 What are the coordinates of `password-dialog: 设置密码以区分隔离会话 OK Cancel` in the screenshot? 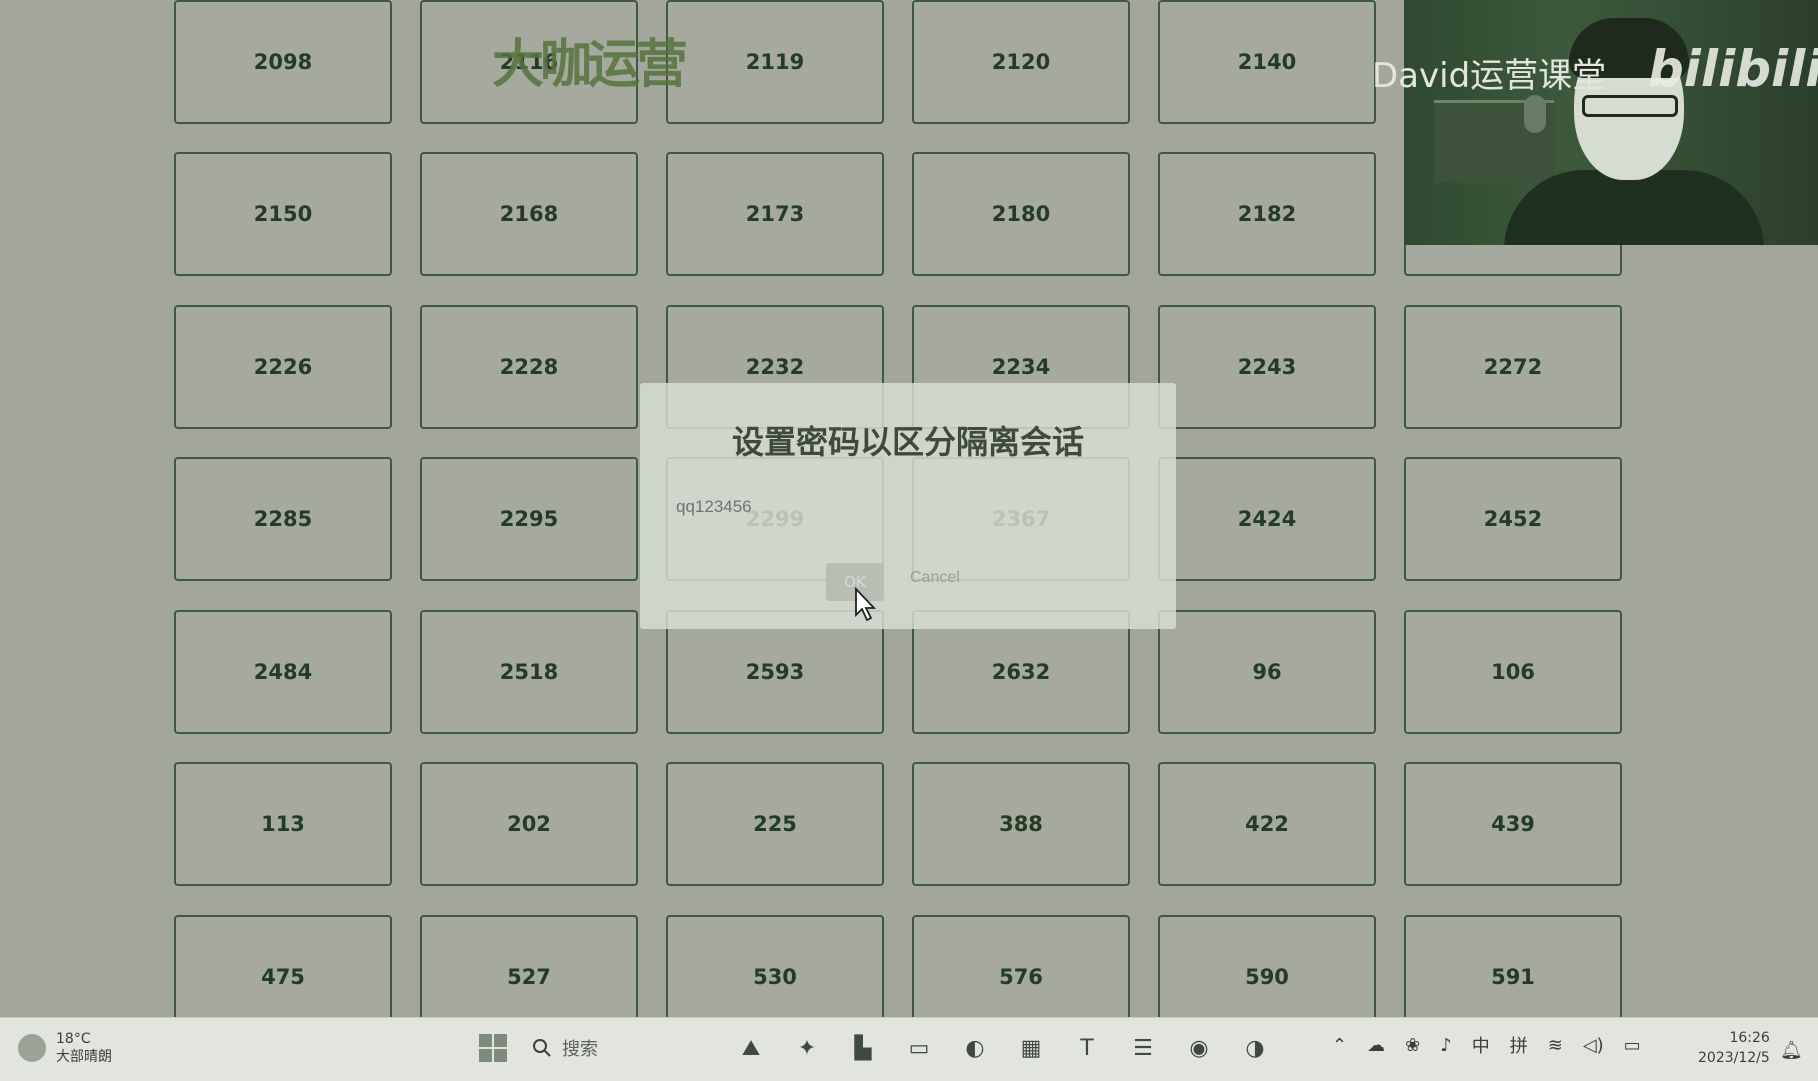 It's located at (908, 506).